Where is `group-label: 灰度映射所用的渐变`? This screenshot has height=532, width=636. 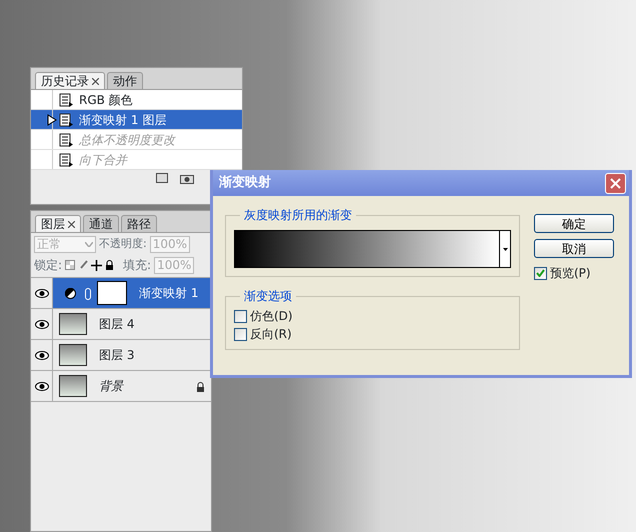 group-label: 灰度映射所用的渐变 is located at coordinates (298, 215).